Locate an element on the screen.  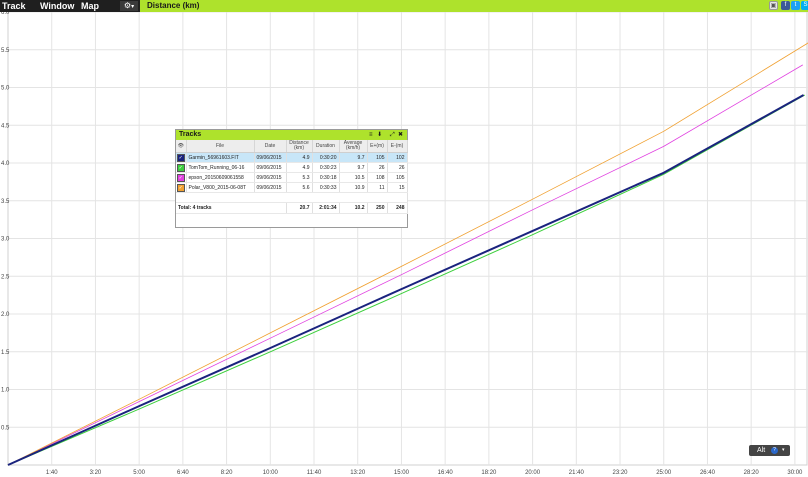
total-e-plus: 250 is located at coordinates (377, 208).